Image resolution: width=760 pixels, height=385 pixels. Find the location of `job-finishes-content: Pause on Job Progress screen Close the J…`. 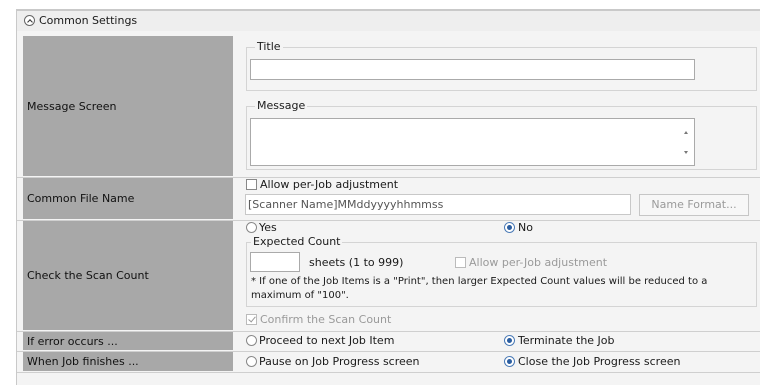

job-finishes-content: Pause on Job Progress screen Close the J… is located at coordinates (501, 361).